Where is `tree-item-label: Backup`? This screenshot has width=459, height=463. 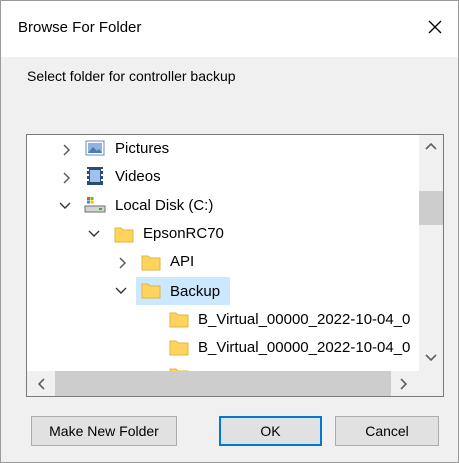
tree-item-label: Backup is located at coordinates (195, 291).